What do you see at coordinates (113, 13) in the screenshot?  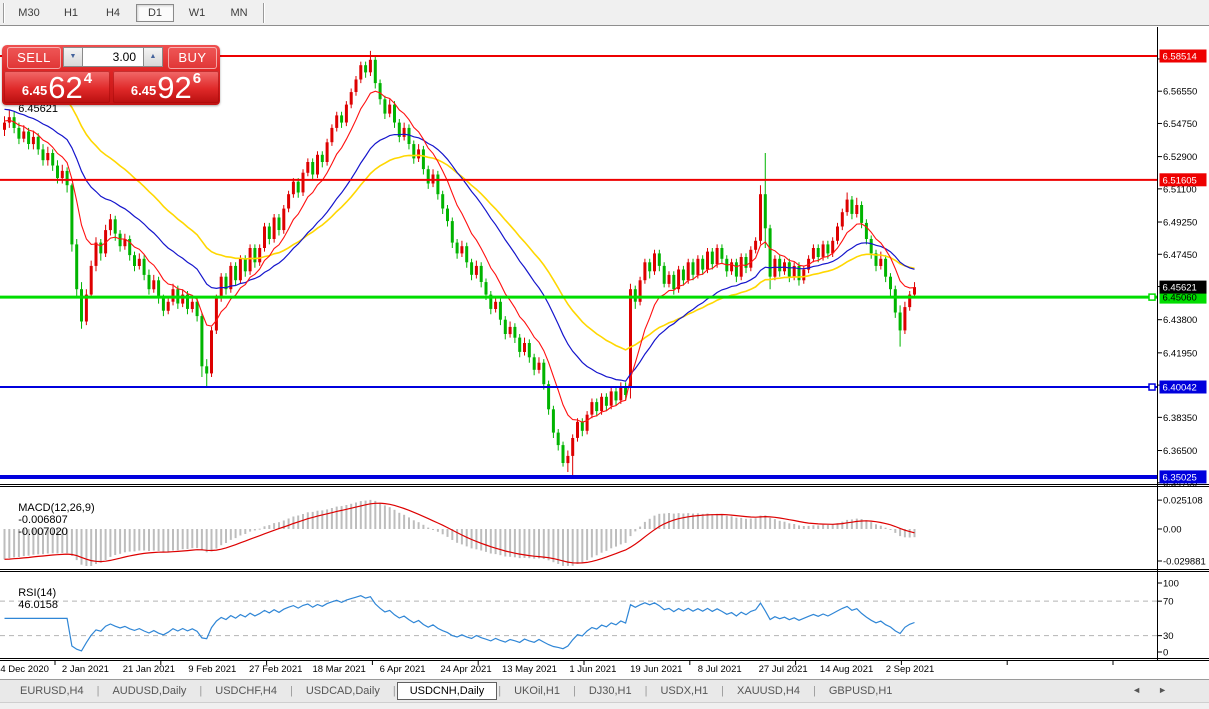 I see `timeframe-button-h4: H4` at bounding box center [113, 13].